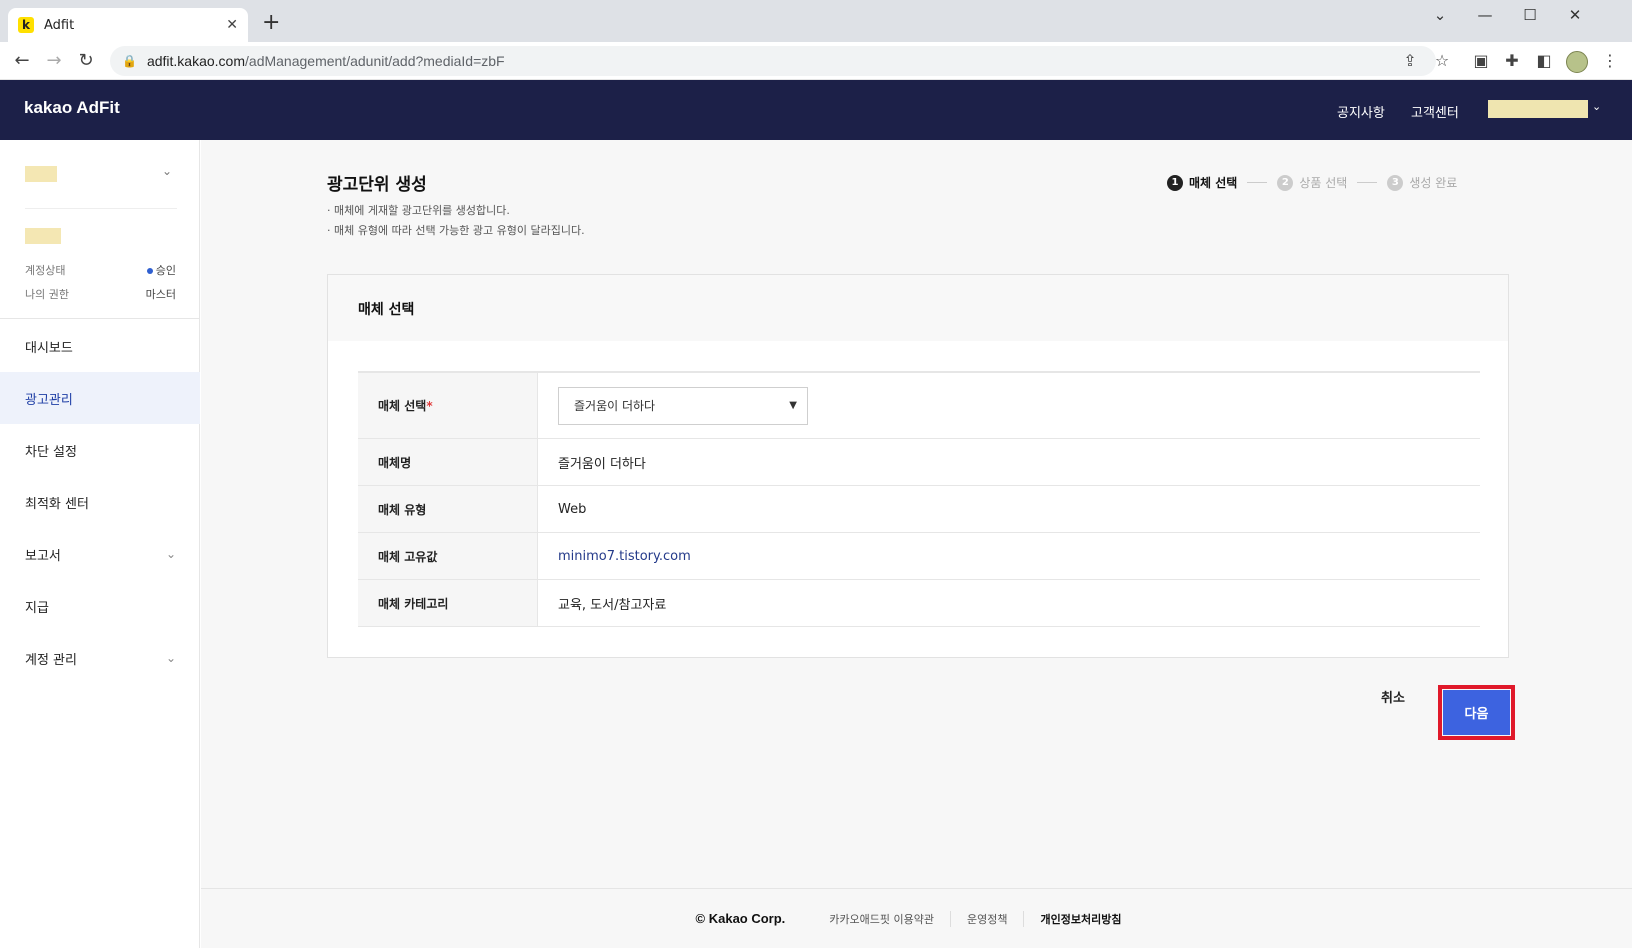 The height and width of the screenshot is (948, 1632). Describe the element at coordinates (1009, 405) in the screenshot. I see `row-value: 즐거움이 더하다 ▼` at that location.